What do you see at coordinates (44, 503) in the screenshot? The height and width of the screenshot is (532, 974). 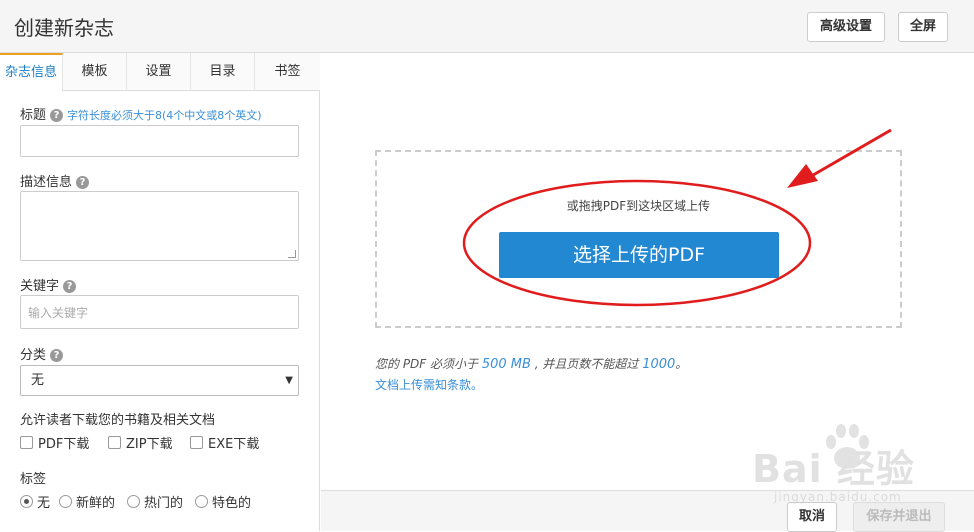 I see `tag-option-label: 无` at bounding box center [44, 503].